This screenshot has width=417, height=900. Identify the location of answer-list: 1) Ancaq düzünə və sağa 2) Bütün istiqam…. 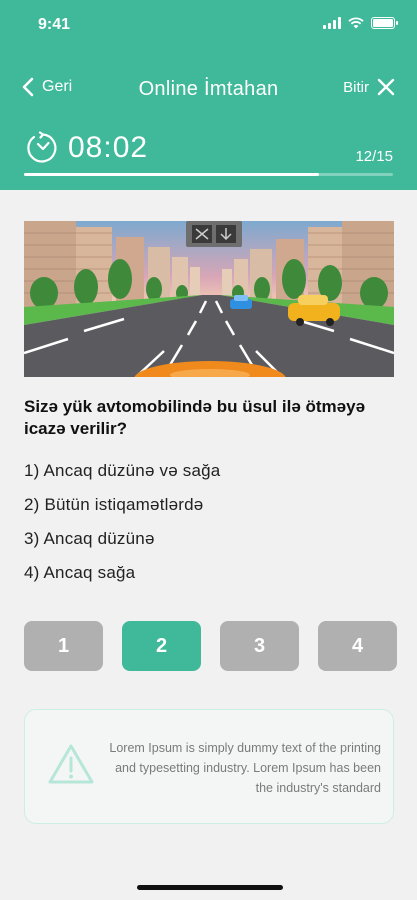
(122, 526).